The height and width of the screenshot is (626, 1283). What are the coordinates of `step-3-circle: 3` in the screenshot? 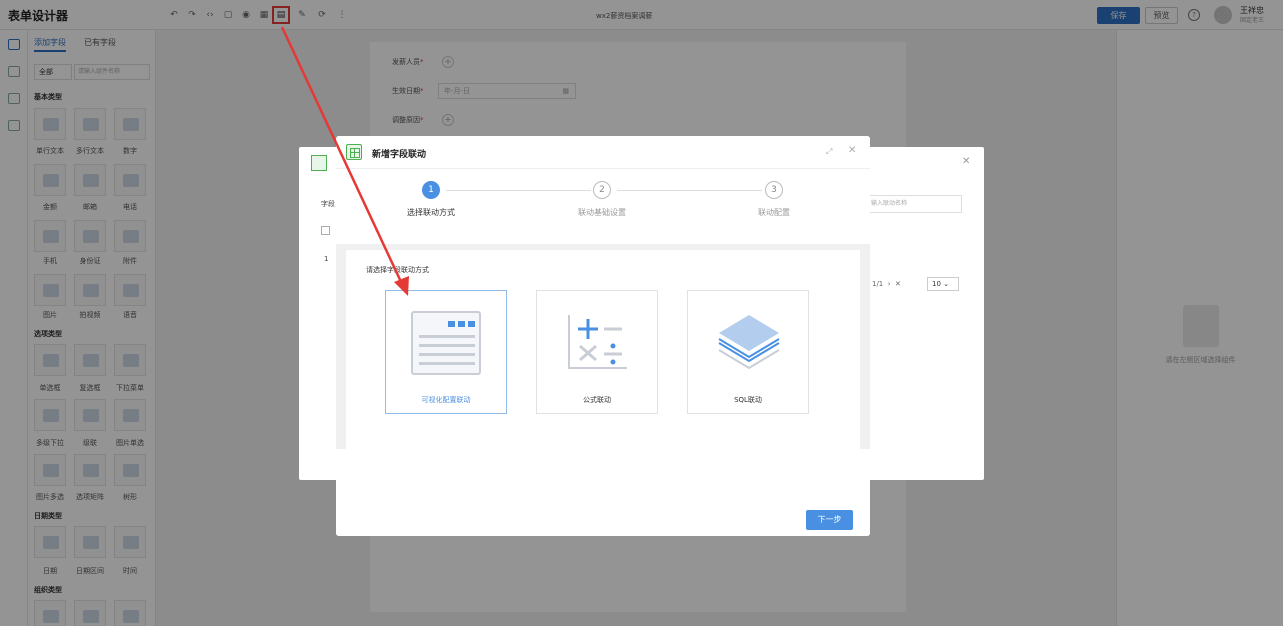 It's located at (774, 190).